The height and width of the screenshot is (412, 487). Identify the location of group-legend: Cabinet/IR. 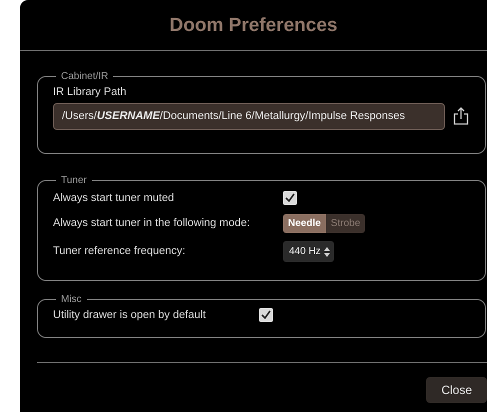
(85, 77).